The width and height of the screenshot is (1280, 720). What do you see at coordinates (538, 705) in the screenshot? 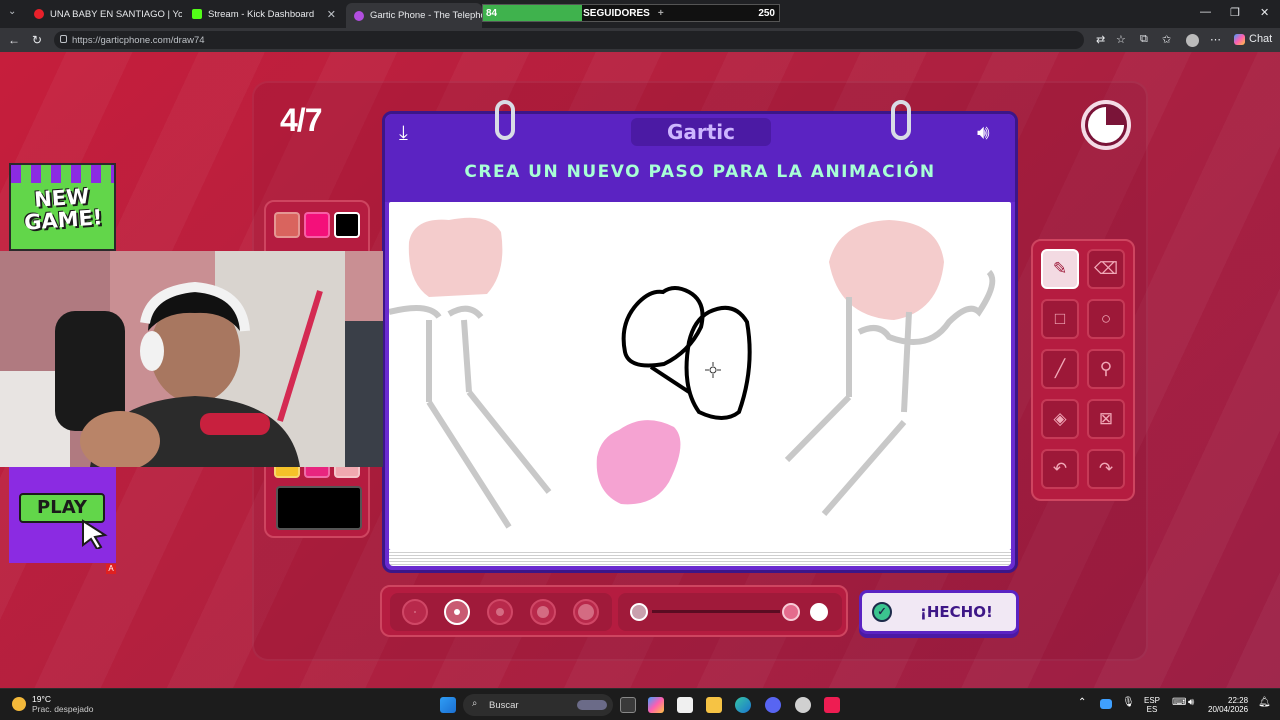
I see `taskbar-search: ⌕ Buscar` at bounding box center [538, 705].